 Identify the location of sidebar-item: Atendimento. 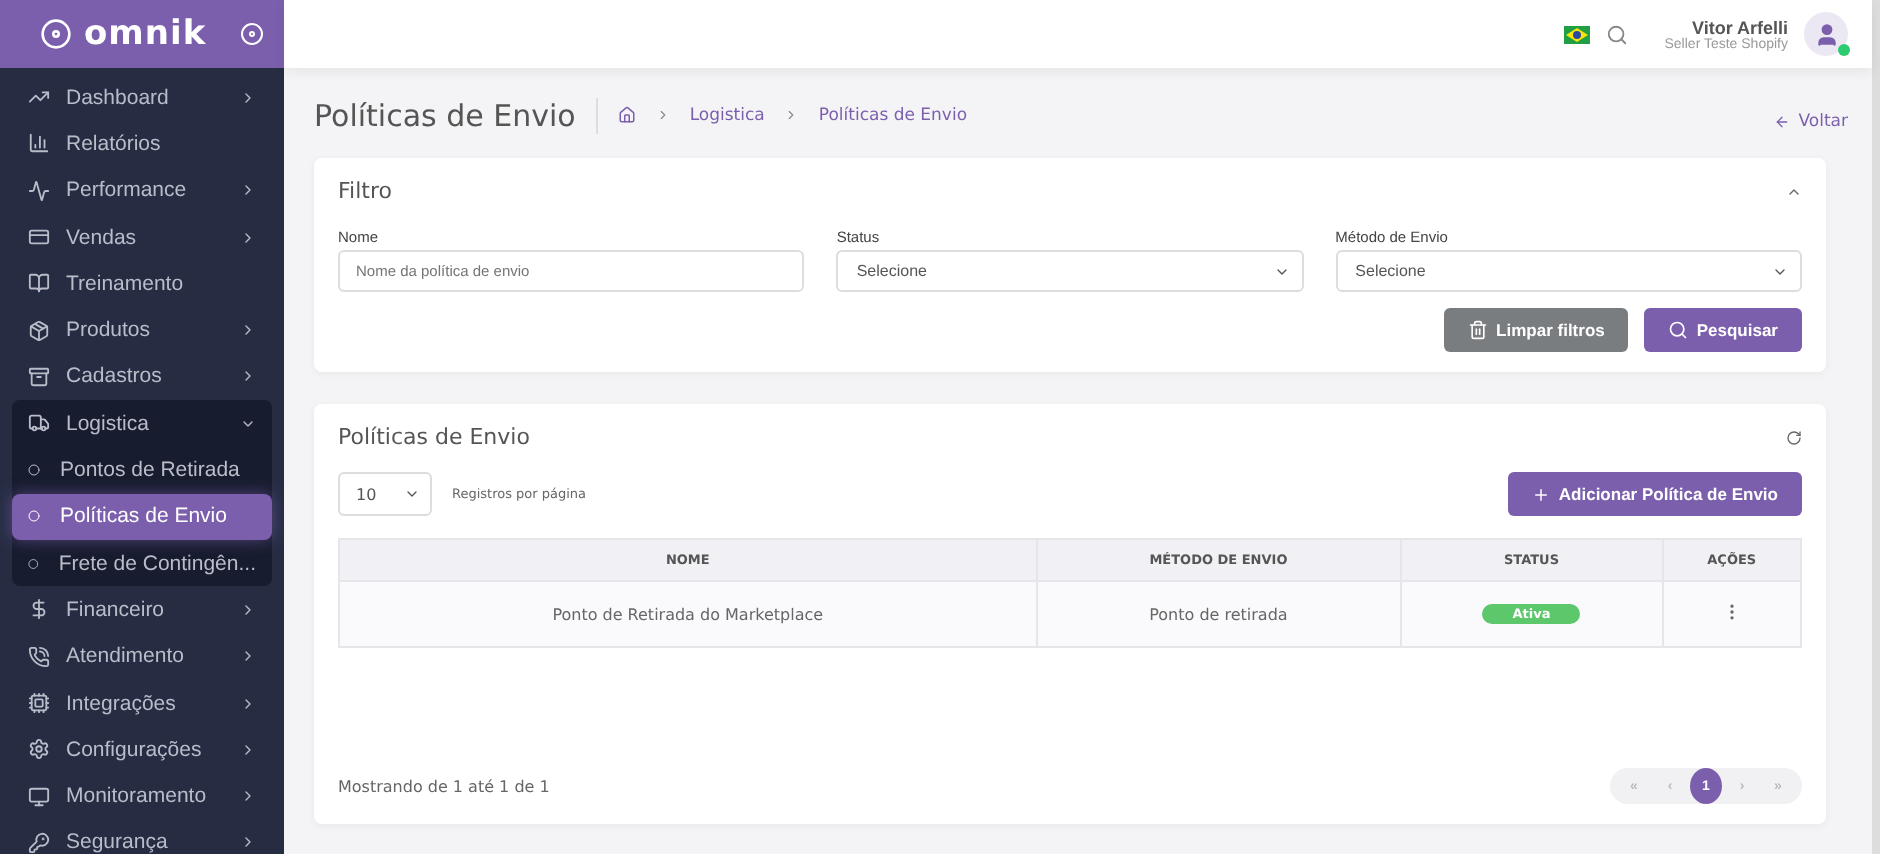
(142, 656).